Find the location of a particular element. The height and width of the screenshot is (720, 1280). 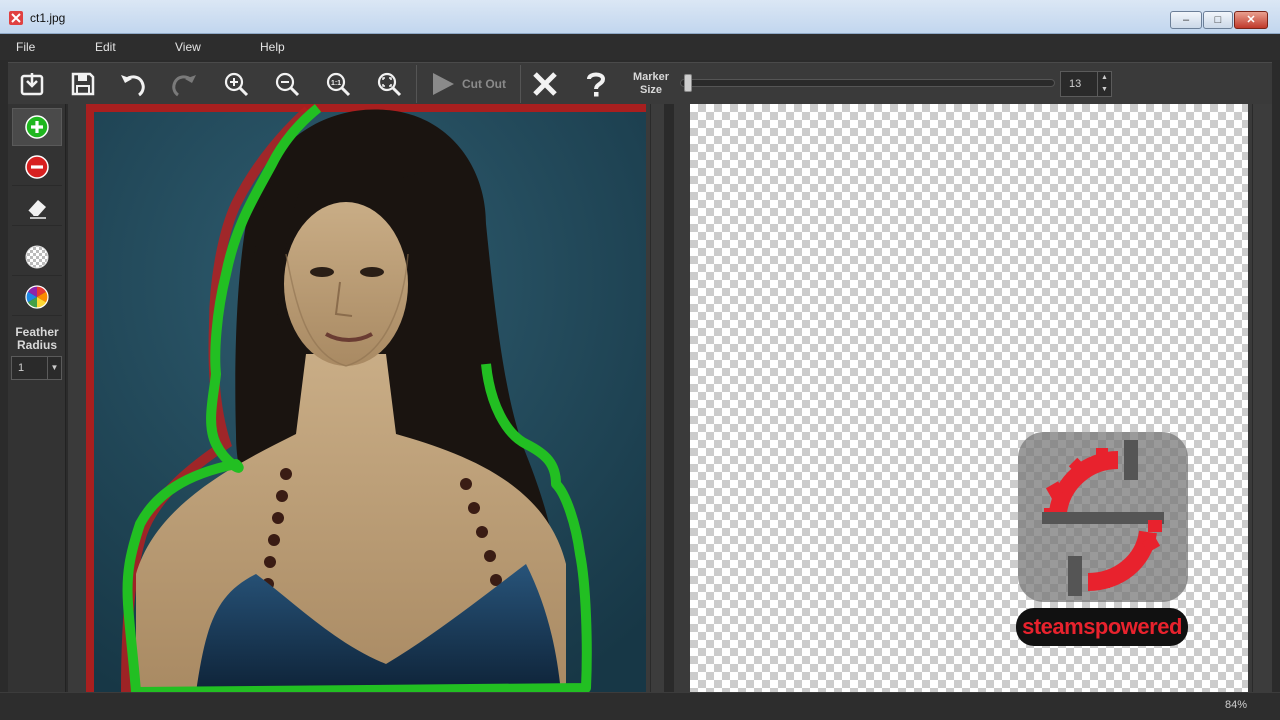

zoom-fit-button is located at coordinates (389, 84).